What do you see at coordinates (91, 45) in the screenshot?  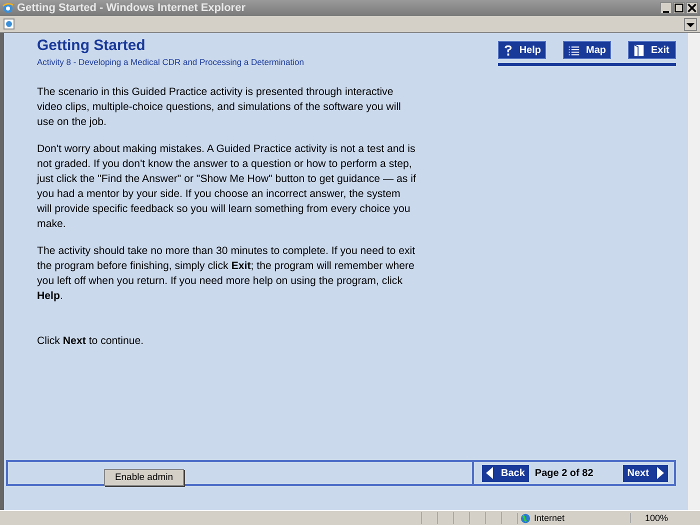 I see `page-title: Getting Started` at bounding box center [91, 45].